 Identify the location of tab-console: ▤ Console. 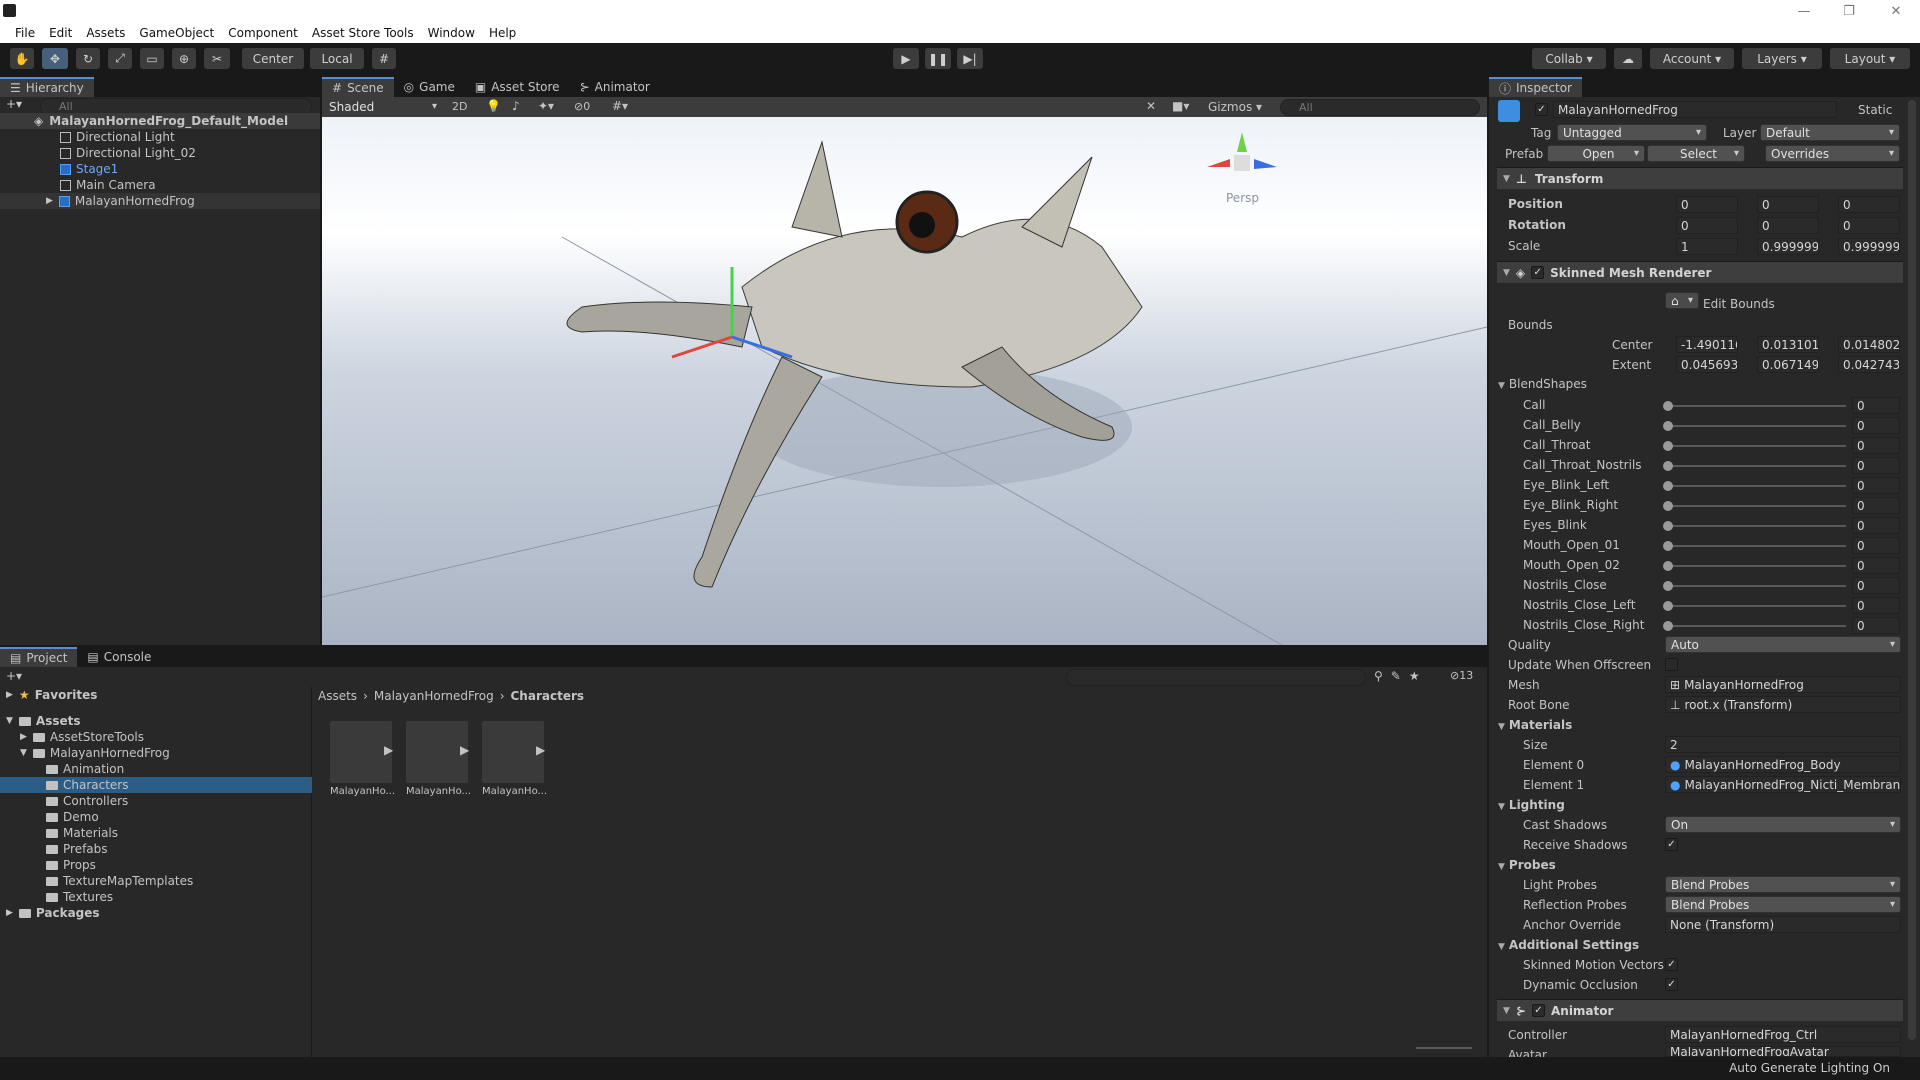
(119, 657).